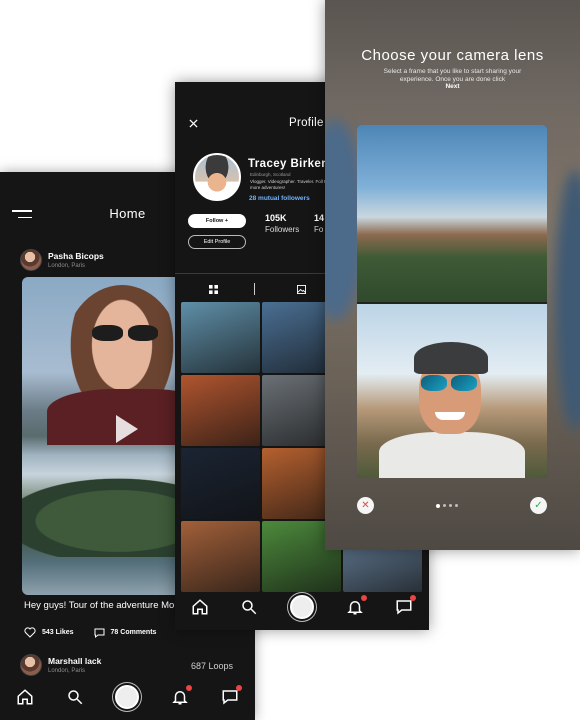 This screenshot has width=580, height=720. I want to click on post-header: Pasha Bicops London, Paris, so click(62, 260).